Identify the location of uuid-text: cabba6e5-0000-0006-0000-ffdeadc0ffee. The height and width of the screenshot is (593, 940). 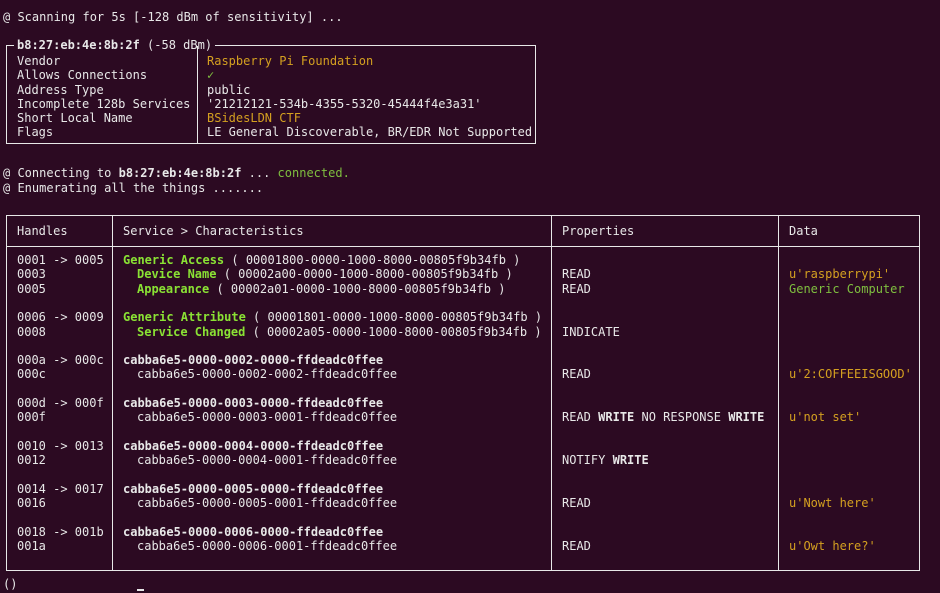
(253, 531).